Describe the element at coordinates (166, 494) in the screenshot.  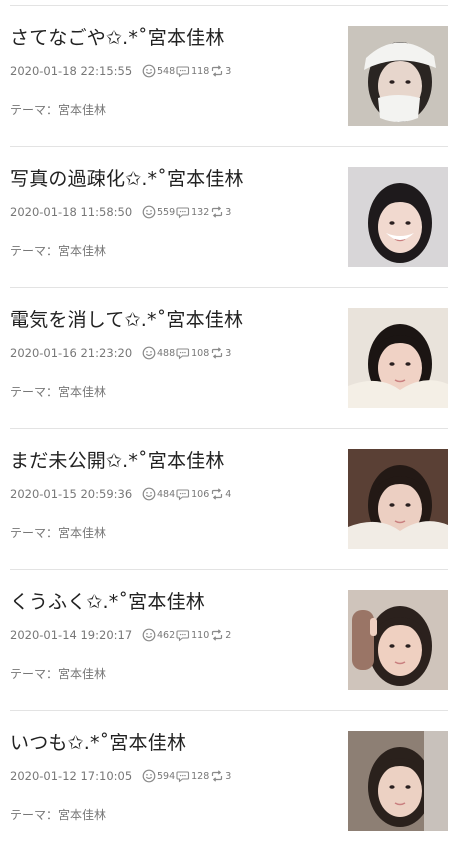
I see `like-count: 484` at that location.